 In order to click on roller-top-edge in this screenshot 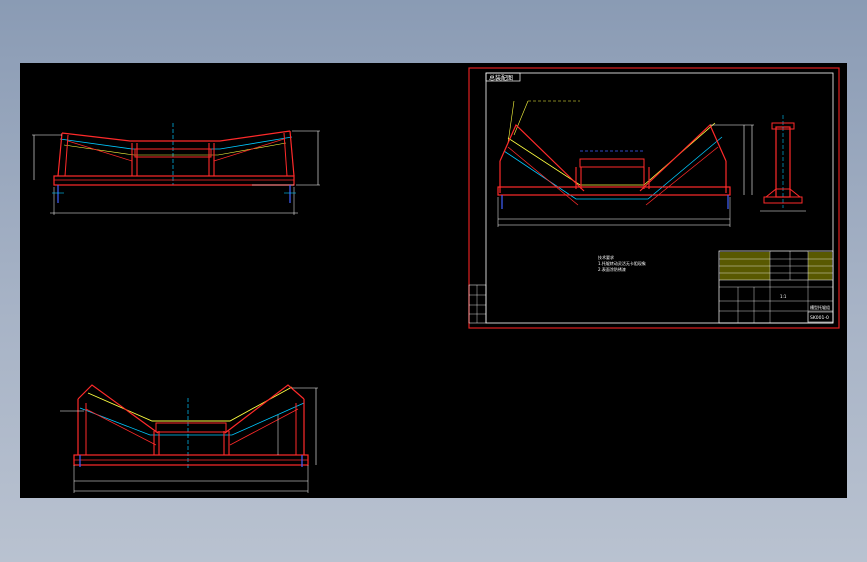, I will do `click(176, 136)`.